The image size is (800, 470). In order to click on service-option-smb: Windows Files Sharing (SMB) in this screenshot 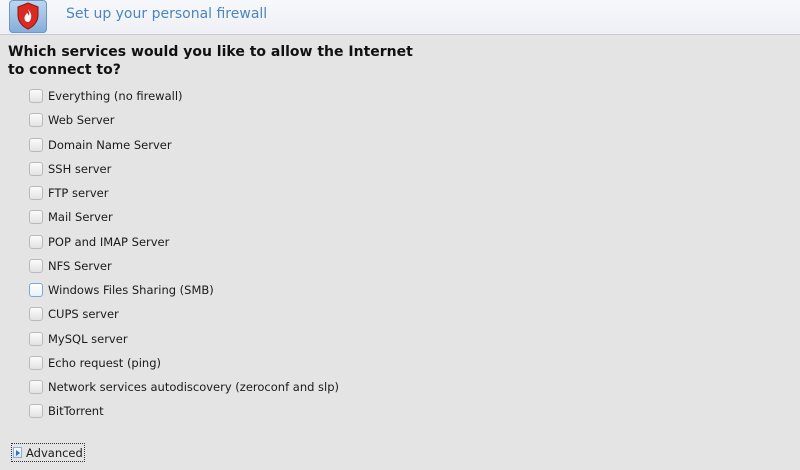, I will do `click(184, 290)`.